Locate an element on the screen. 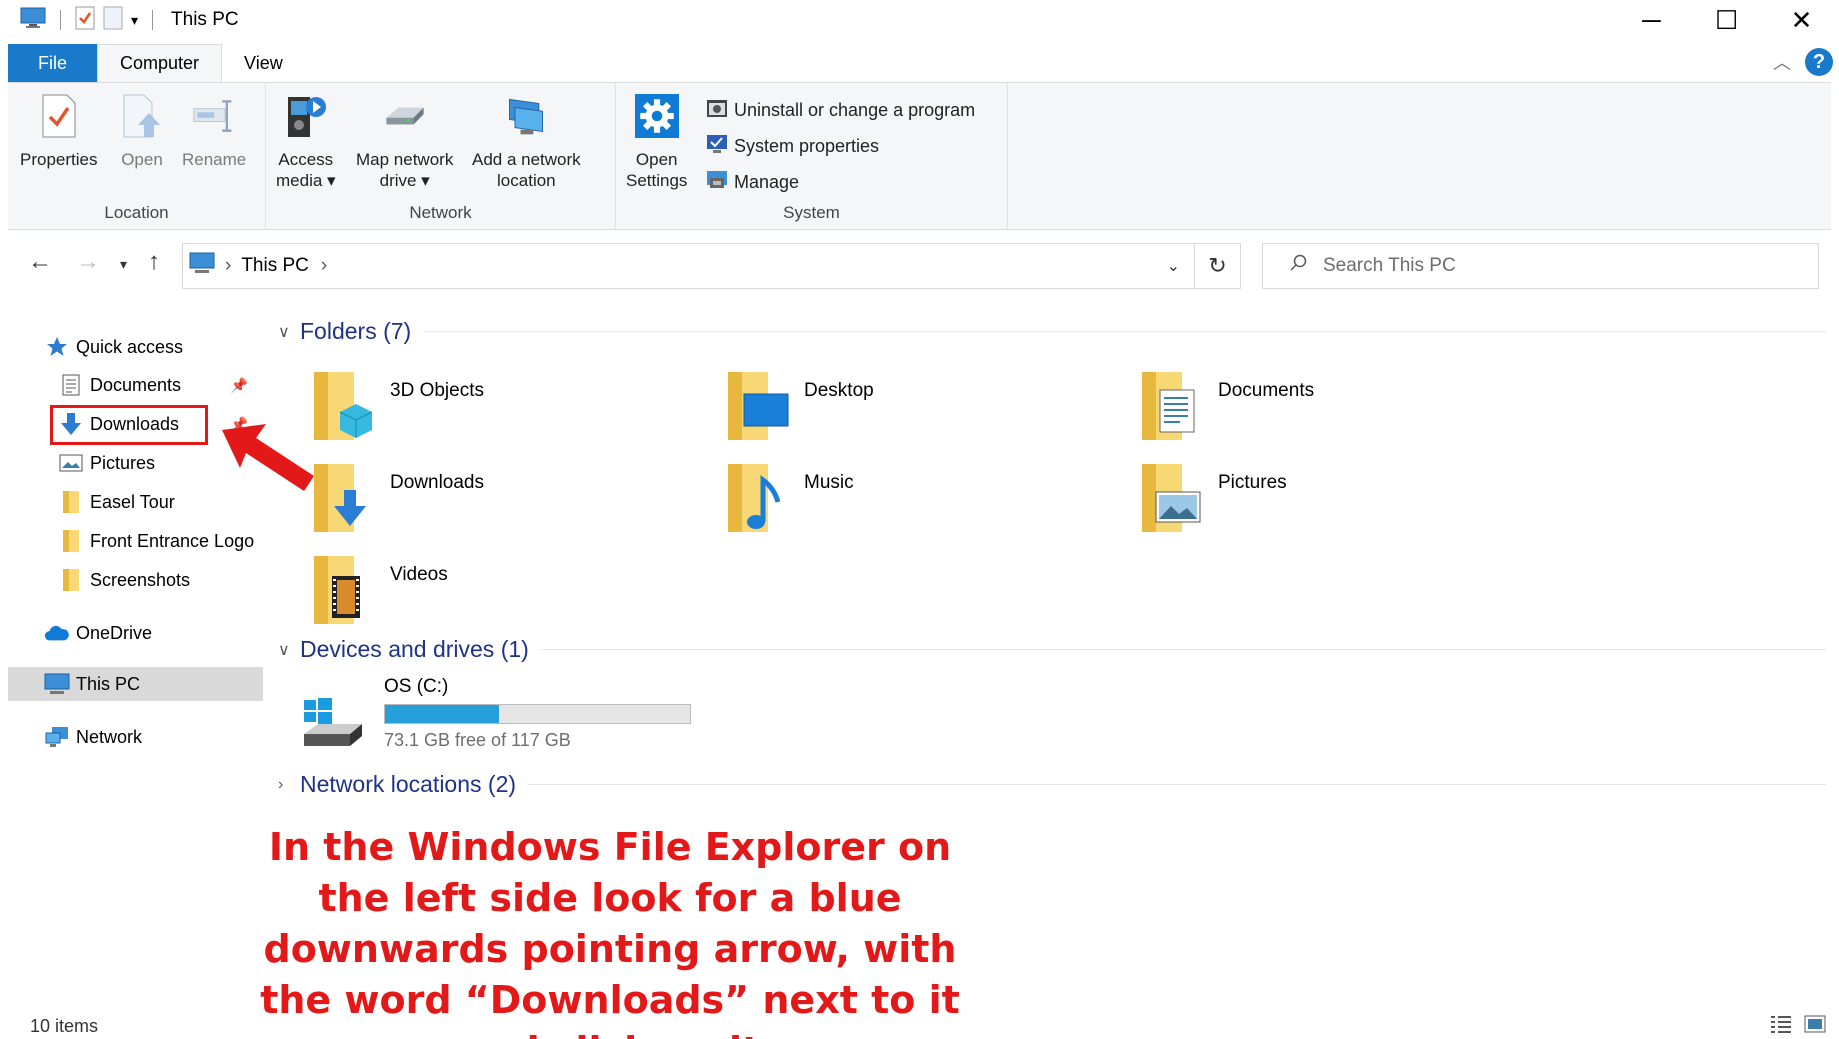 The width and height of the screenshot is (1839, 1039). devices-section-header: ∨ Devices and drives (1) is located at coordinates (1052, 649).